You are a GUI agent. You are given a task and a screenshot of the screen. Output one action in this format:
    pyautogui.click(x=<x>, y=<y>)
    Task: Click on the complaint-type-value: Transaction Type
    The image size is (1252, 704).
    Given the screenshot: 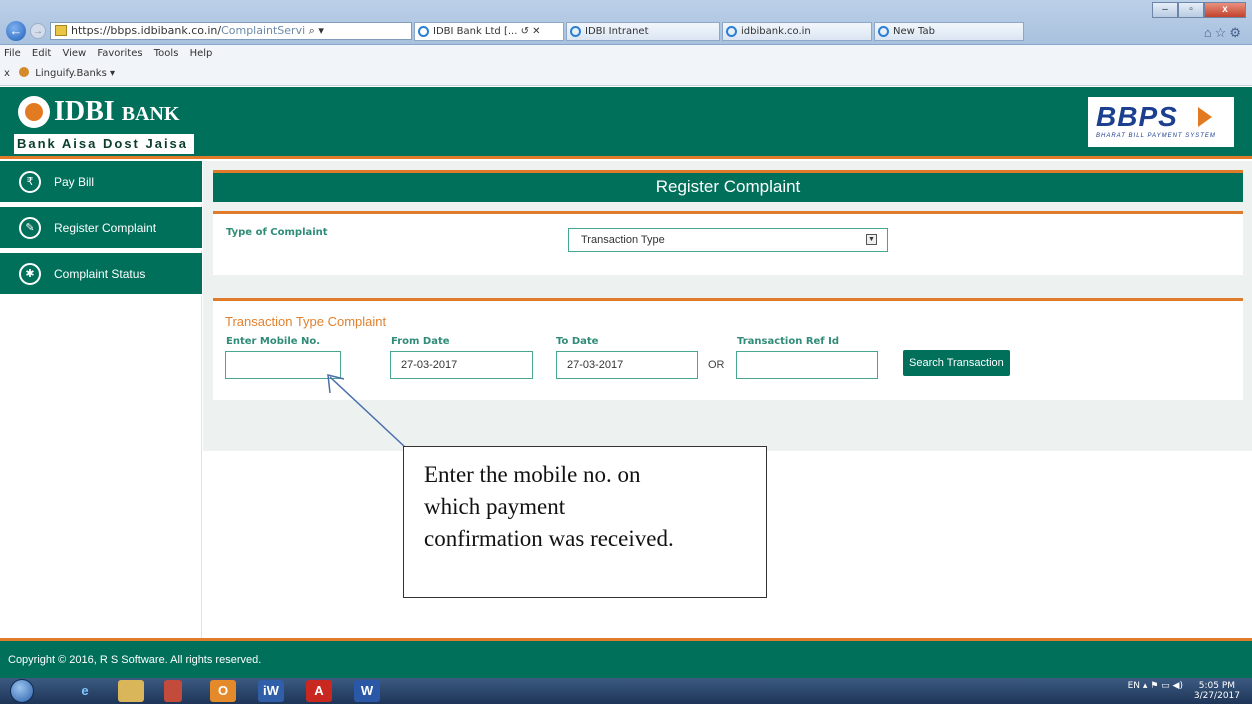 What is the action you would take?
    pyautogui.click(x=623, y=240)
    